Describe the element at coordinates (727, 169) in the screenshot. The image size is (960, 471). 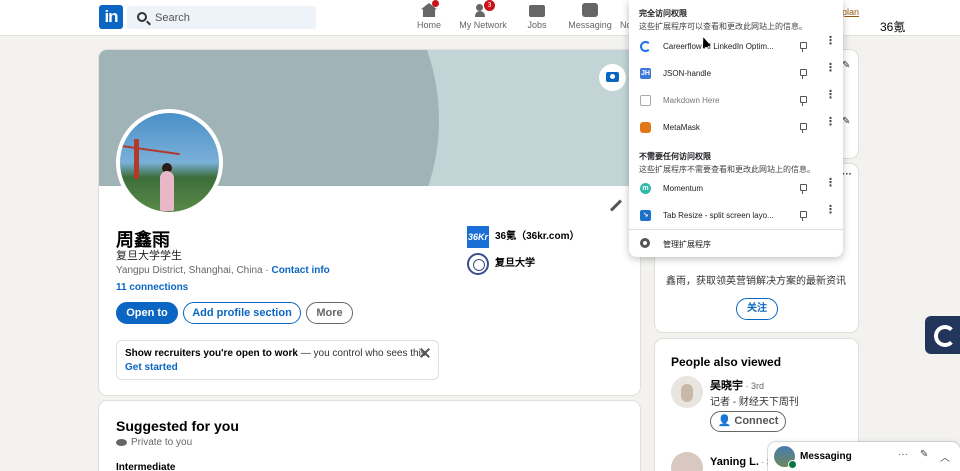
I see `no-access-desc: 这些扩展程序不需要查看和更改此网站上的信息。` at that location.